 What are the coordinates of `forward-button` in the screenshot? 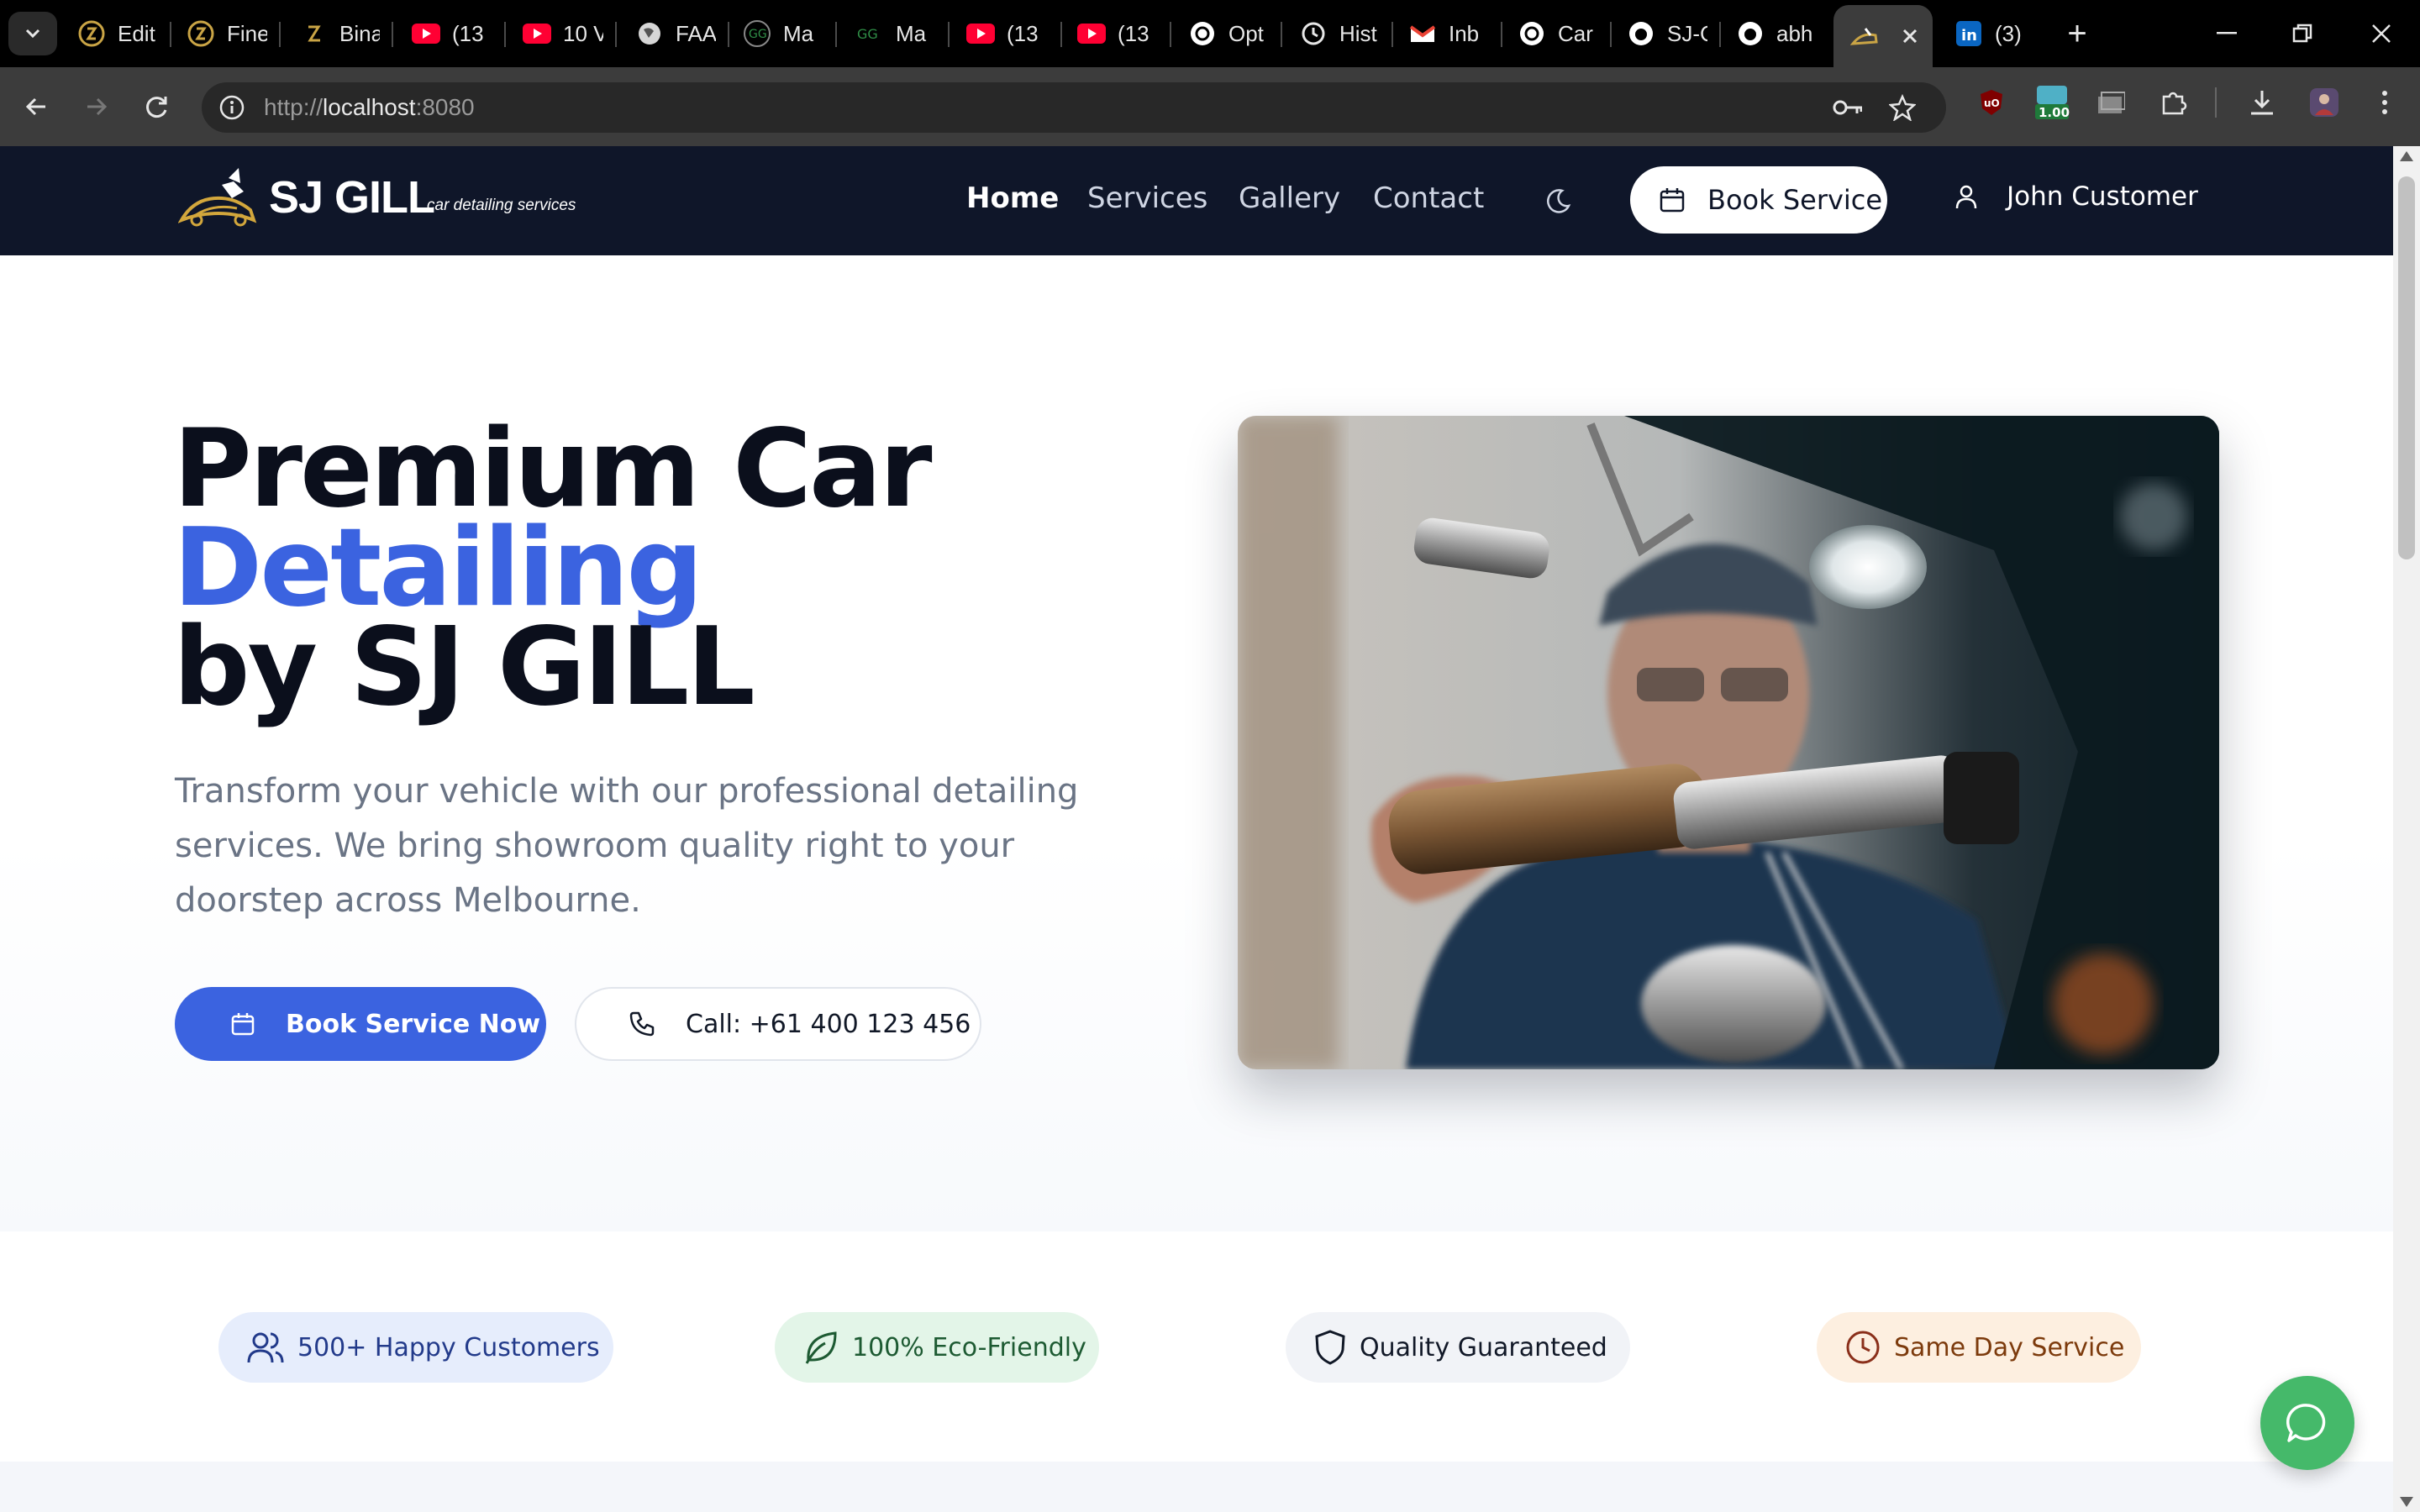 It's located at (97, 107).